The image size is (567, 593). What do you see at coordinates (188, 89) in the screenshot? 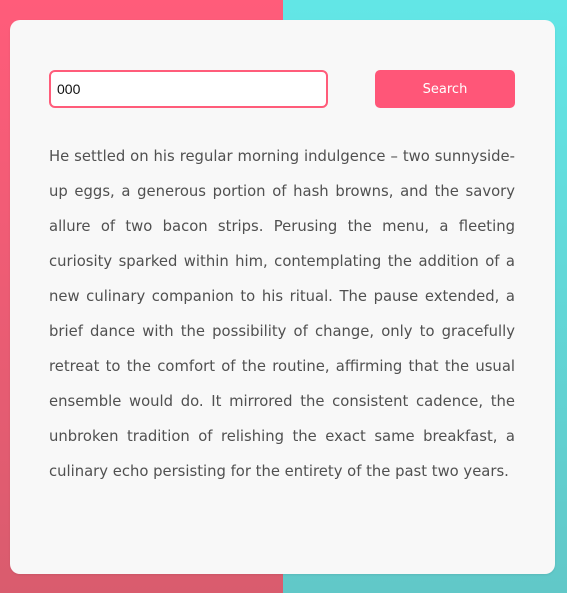
I see `search-input` at bounding box center [188, 89].